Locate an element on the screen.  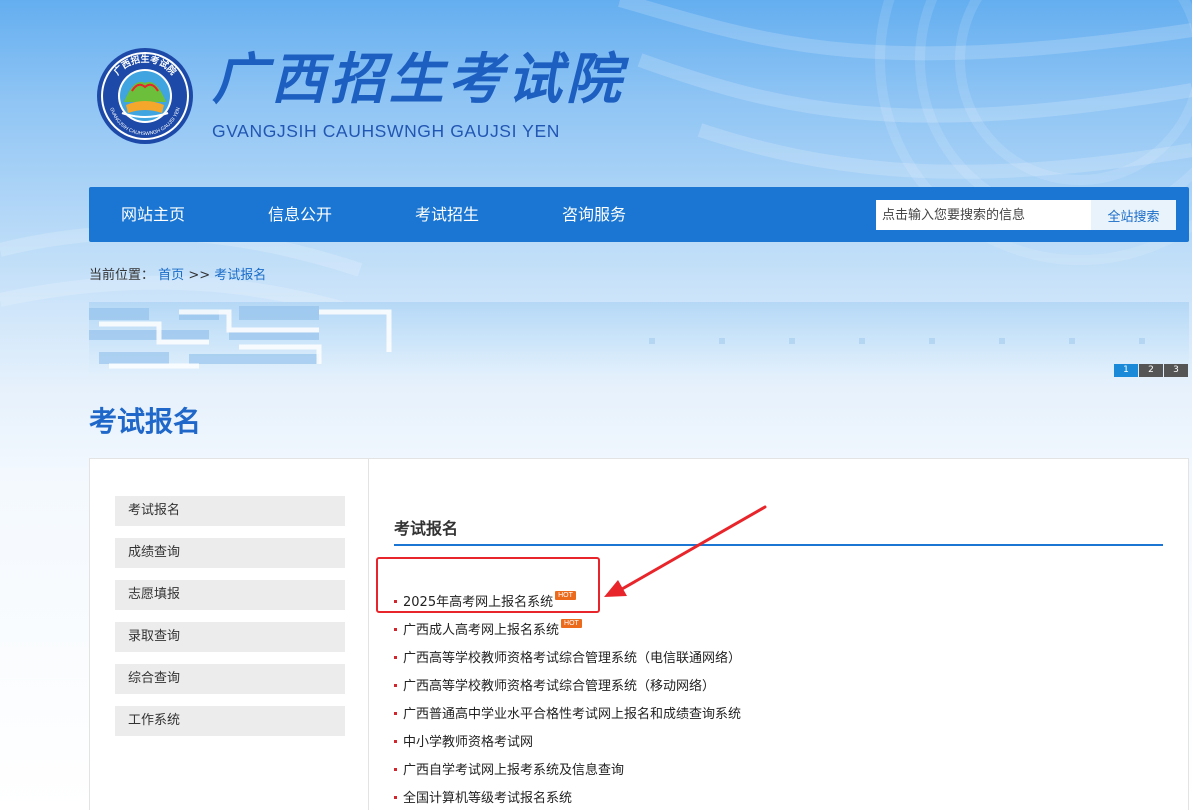
main-nav-bar: 网站主页 信息公开 考试招生 咨询服务 全站搜索 is located at coordinates (639, 214).